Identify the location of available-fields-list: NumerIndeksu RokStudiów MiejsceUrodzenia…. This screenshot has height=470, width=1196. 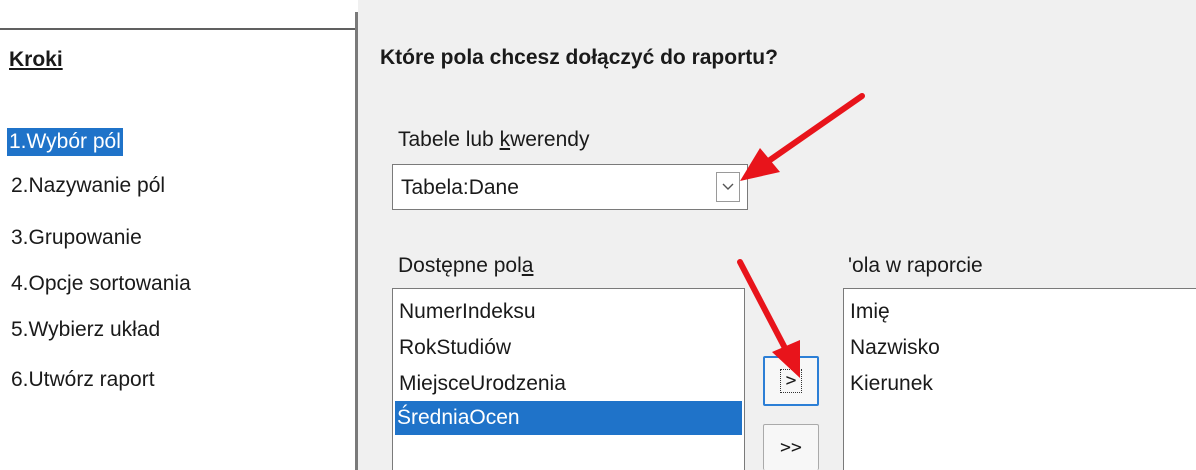
(568, 379).